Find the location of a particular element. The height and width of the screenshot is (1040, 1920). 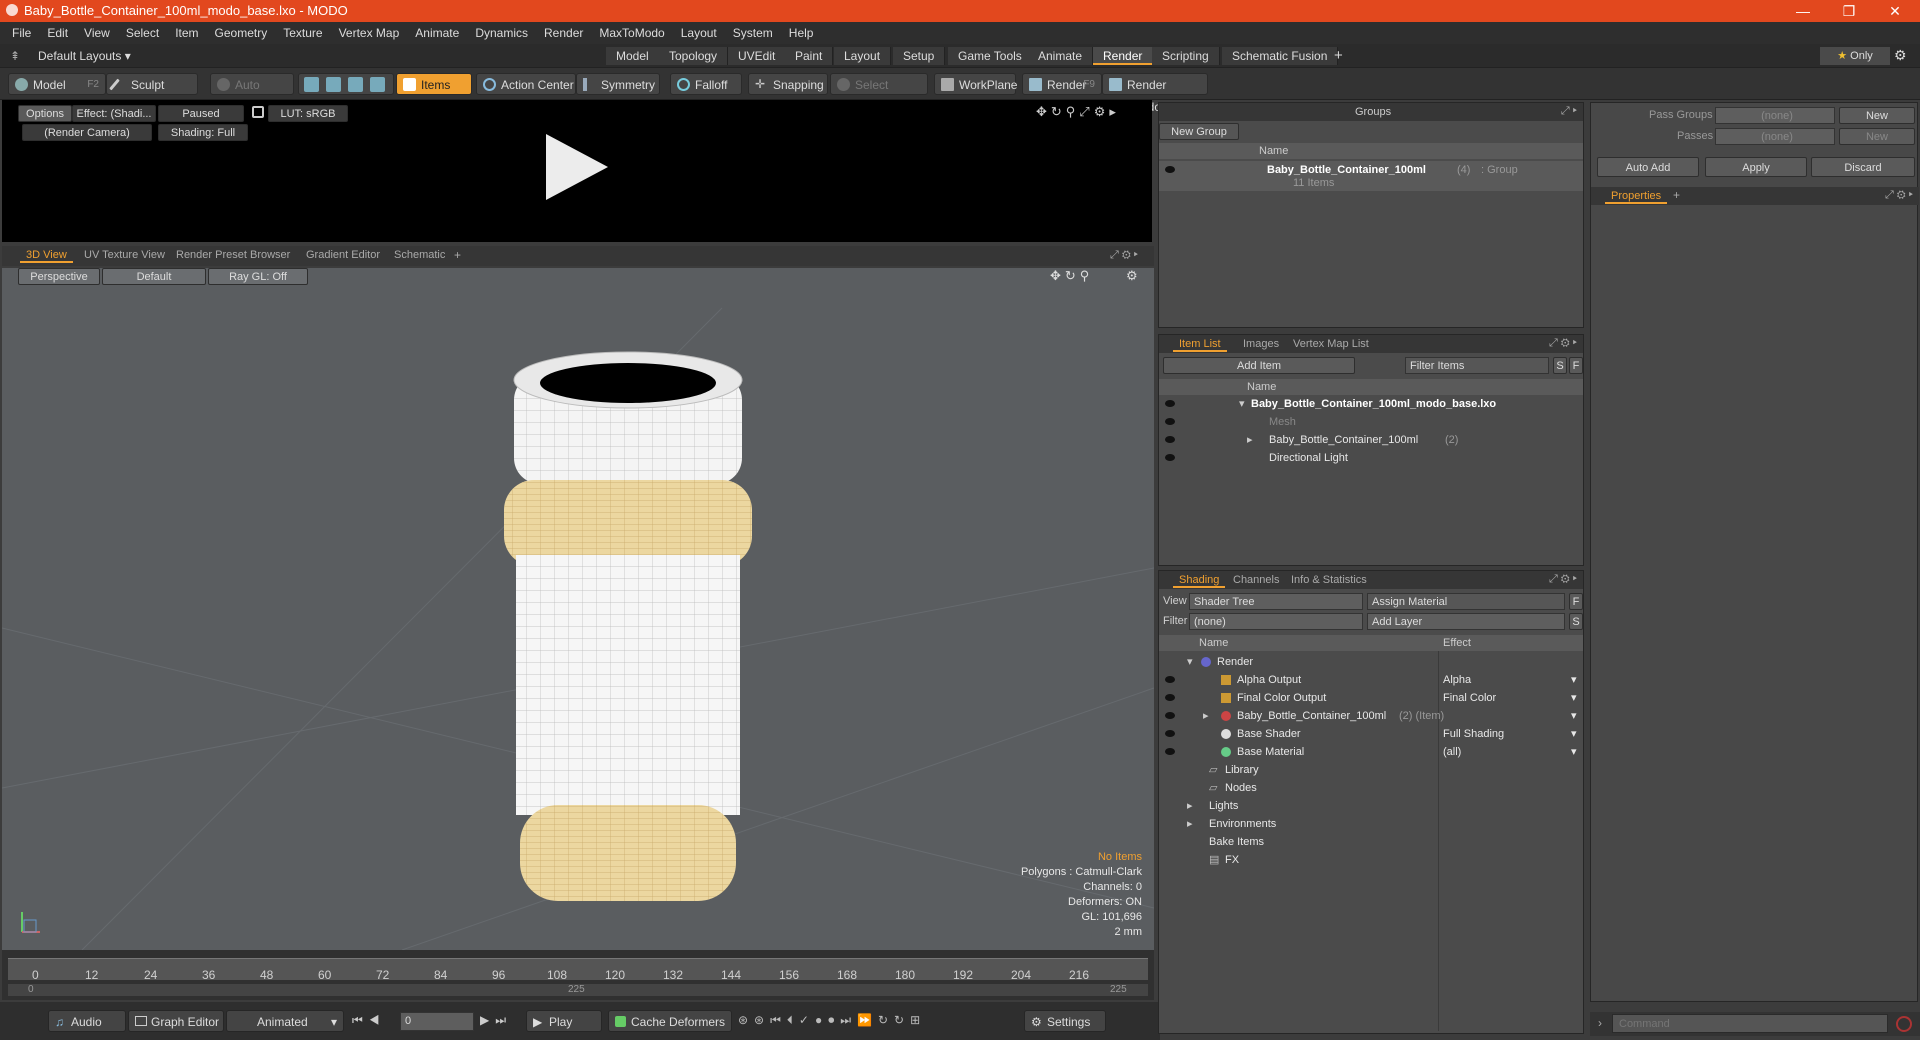

shading-dropdown: Shading: Full is located at coordinates (203, 132).